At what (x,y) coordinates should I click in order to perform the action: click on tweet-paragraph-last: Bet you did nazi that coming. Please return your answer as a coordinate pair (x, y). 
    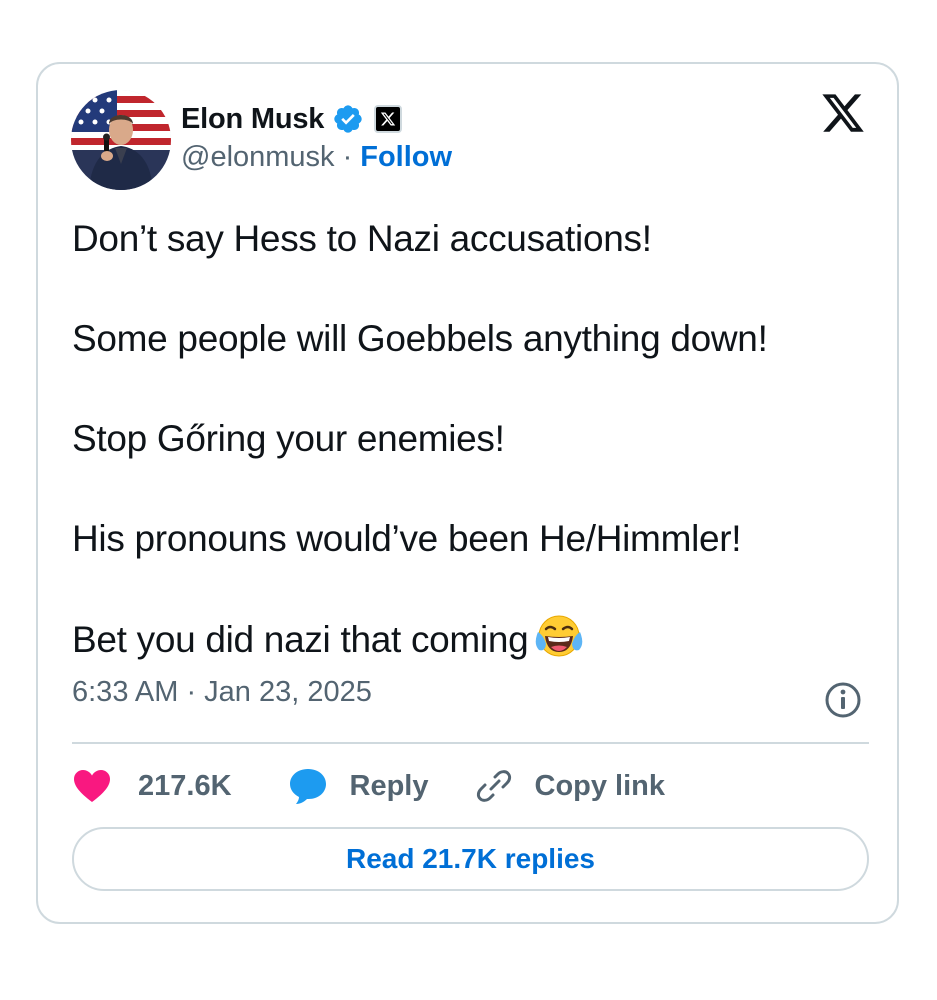
    Looking at the image, I should click on (472, 639).